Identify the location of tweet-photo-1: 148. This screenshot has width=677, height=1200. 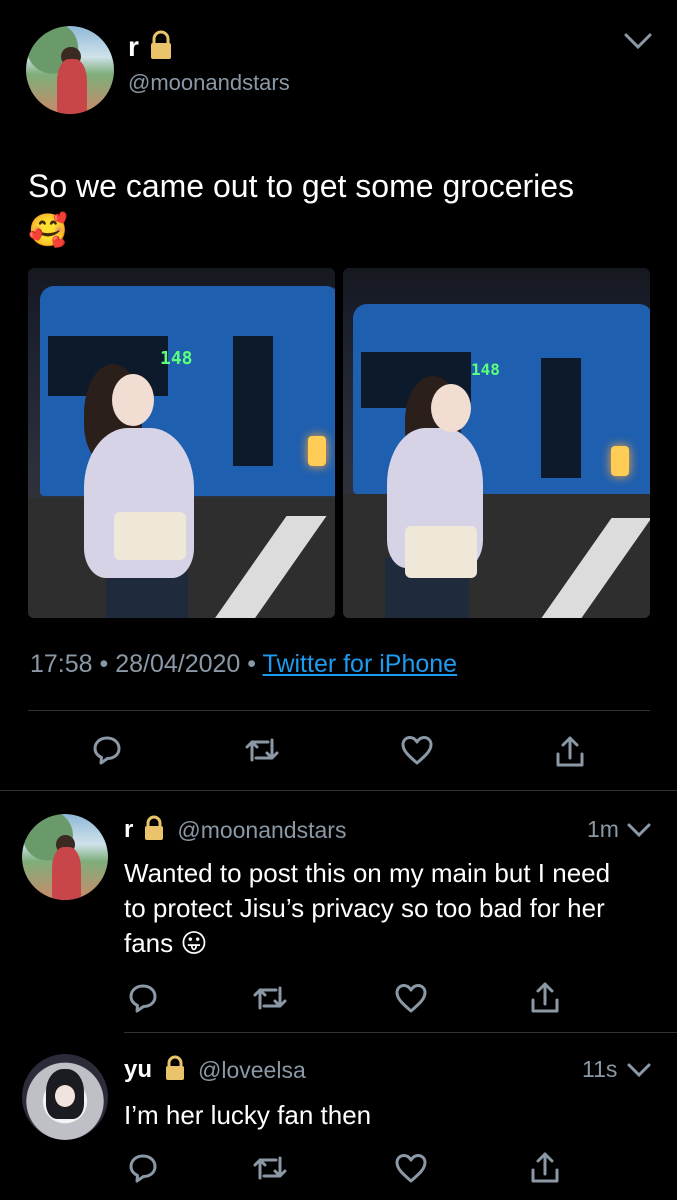
(181, 443).